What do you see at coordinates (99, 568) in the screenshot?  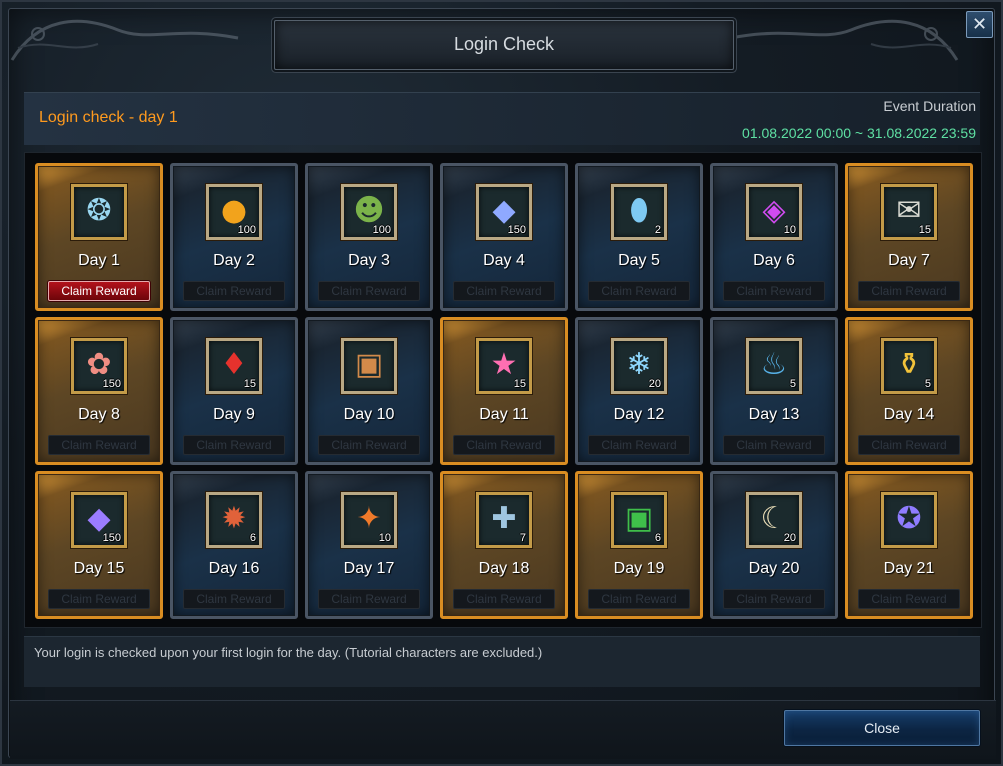 I see `reward-day-label: Day 15` at bounding box center [99, 568].